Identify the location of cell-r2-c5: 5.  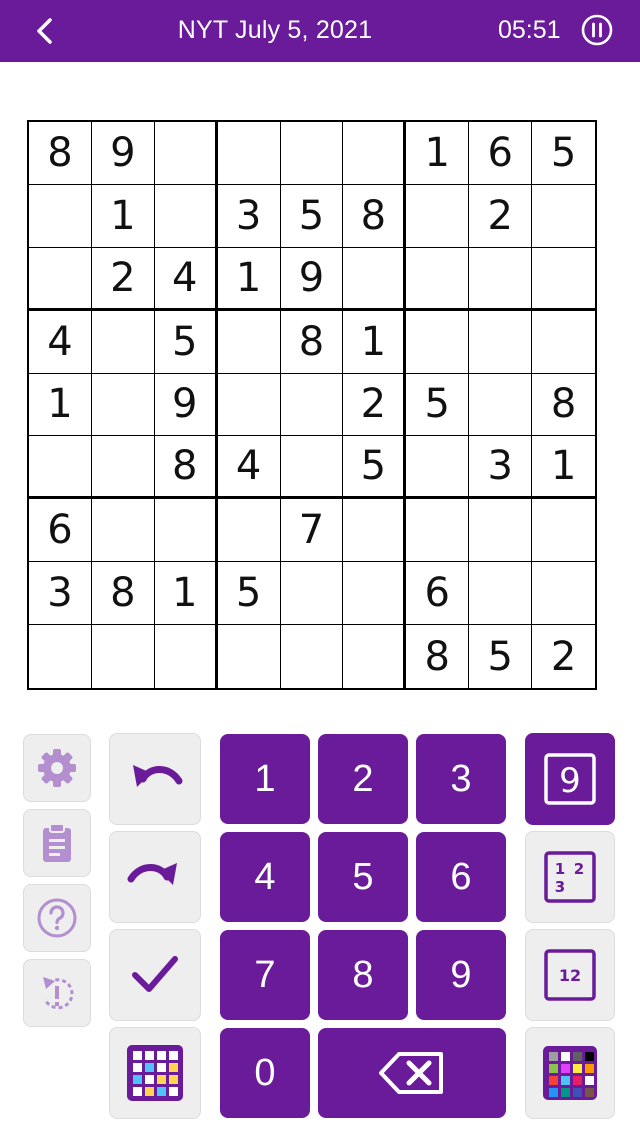
(312, 216).